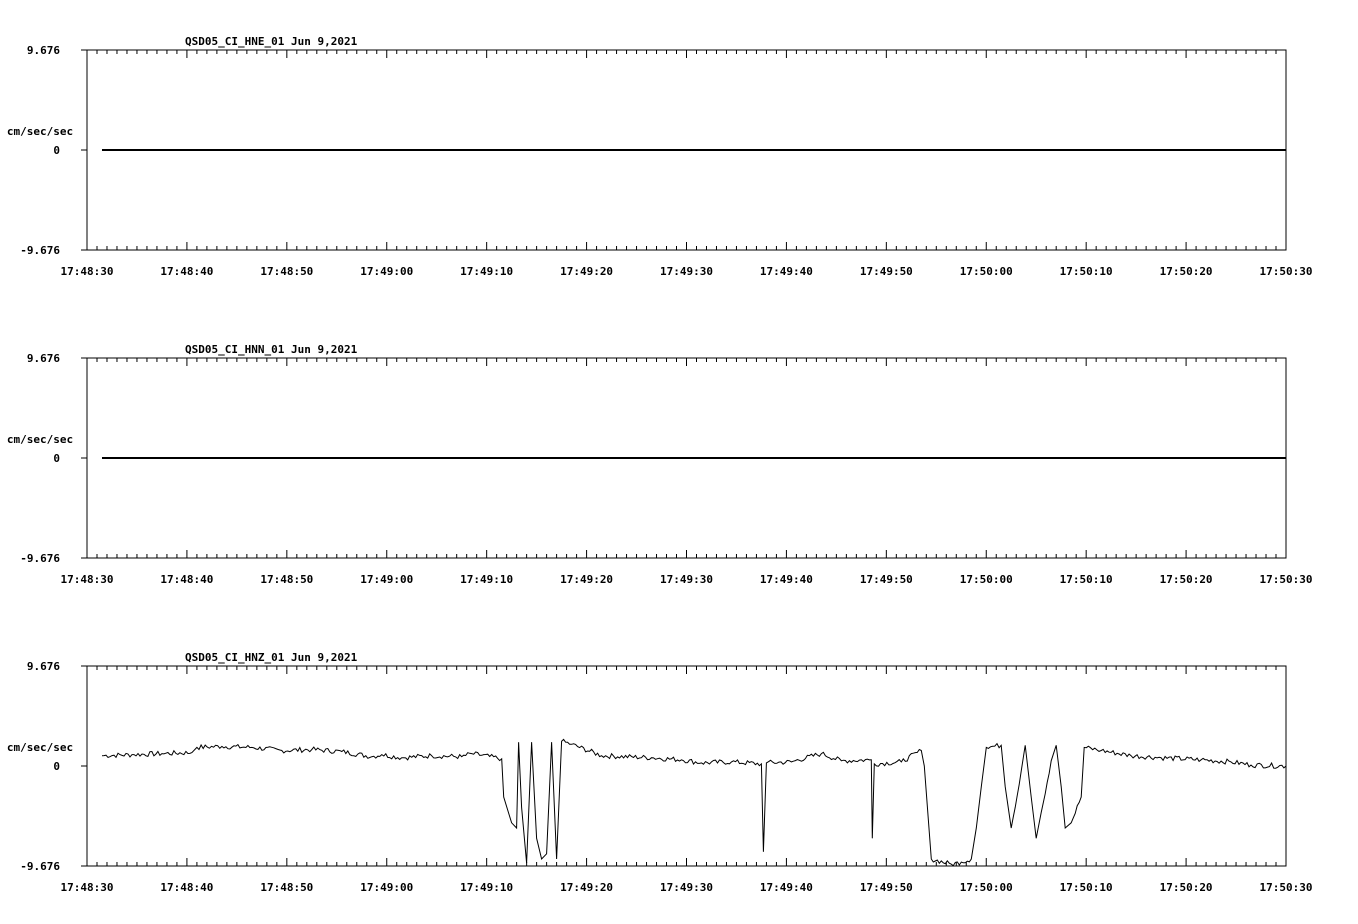  I want to click on trace-line, so click(694, 802).